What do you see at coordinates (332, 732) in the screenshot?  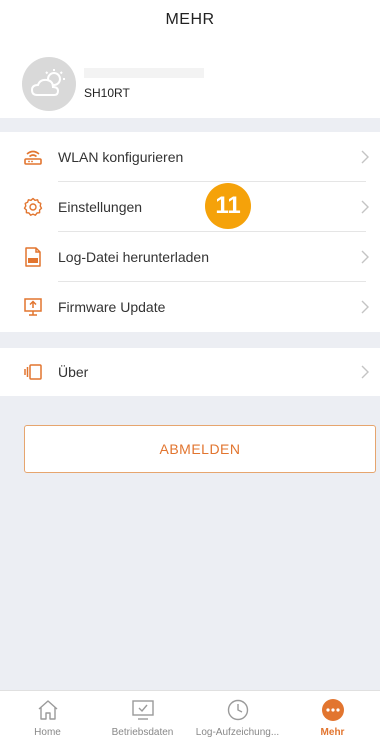 I see `tab-label: Mehr` at bounding box center [332, 732].